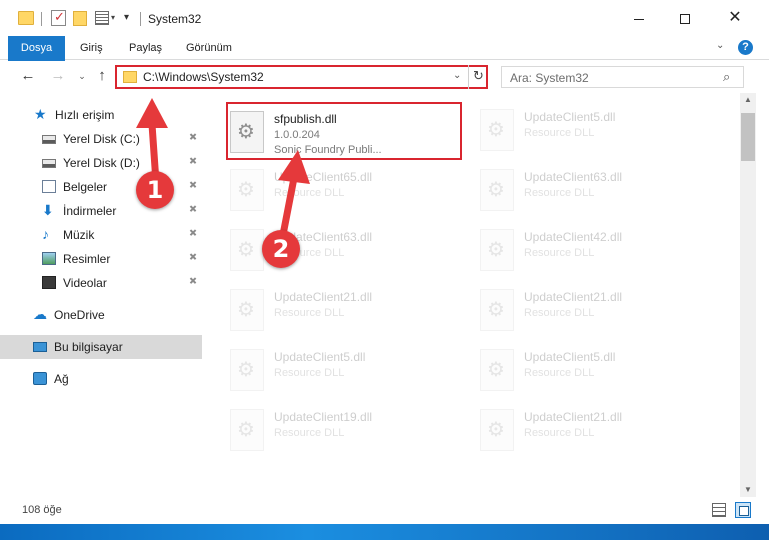 The height and width of the screenshot is (540, 769). Describe the element at coordinates (457, 75) in the screenshot. I see `address-dropdown-icon: ⌄` at that location.